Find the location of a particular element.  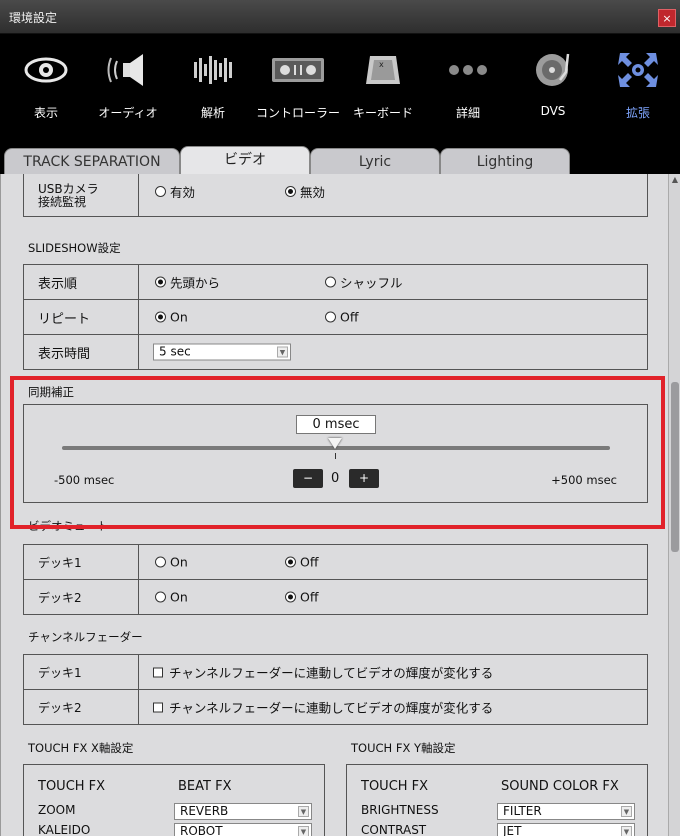

repeat-label: リピート is located at coordinates (81, 317).